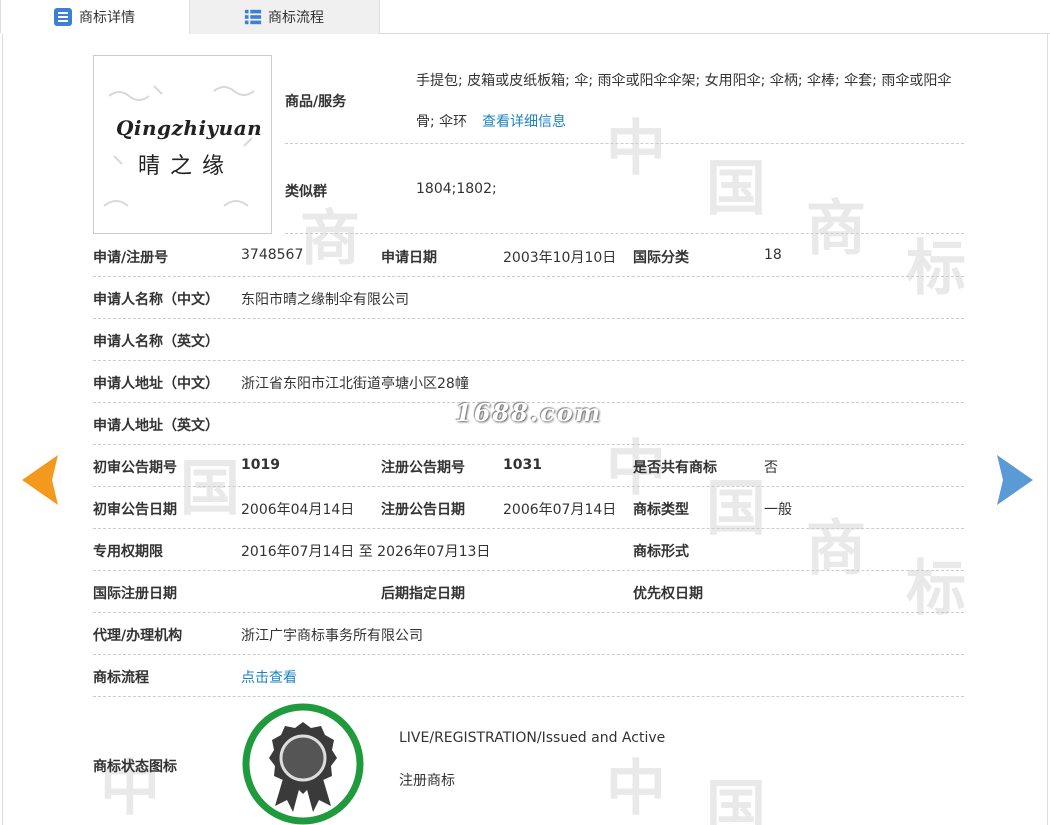 The image size is (1050, 825). I want to click on tm-type-value: 一般, so click(778, 510).